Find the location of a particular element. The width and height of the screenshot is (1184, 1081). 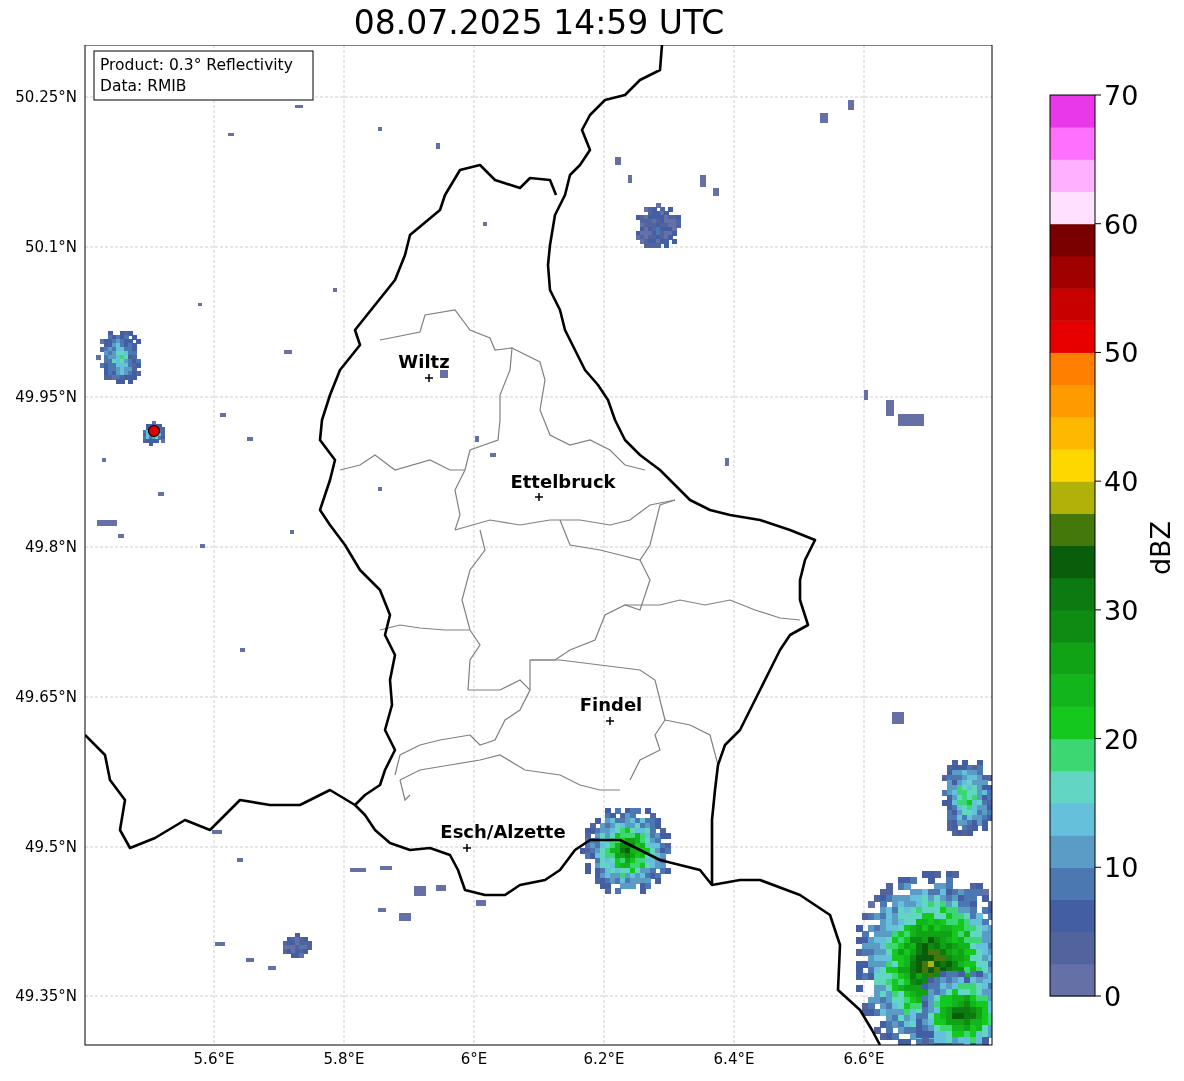

latitude-label: 50.25°N is located at coordinates (46, 97).